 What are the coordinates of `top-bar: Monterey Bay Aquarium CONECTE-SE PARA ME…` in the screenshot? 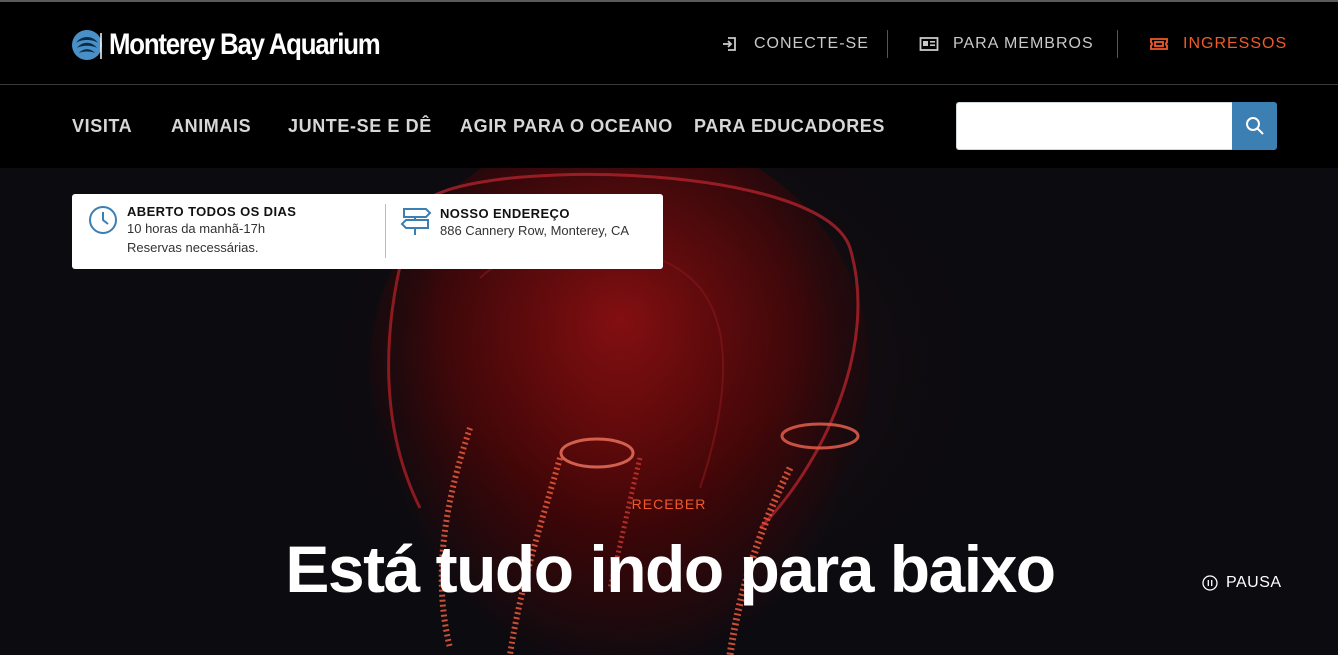 It's located at (669, 42).